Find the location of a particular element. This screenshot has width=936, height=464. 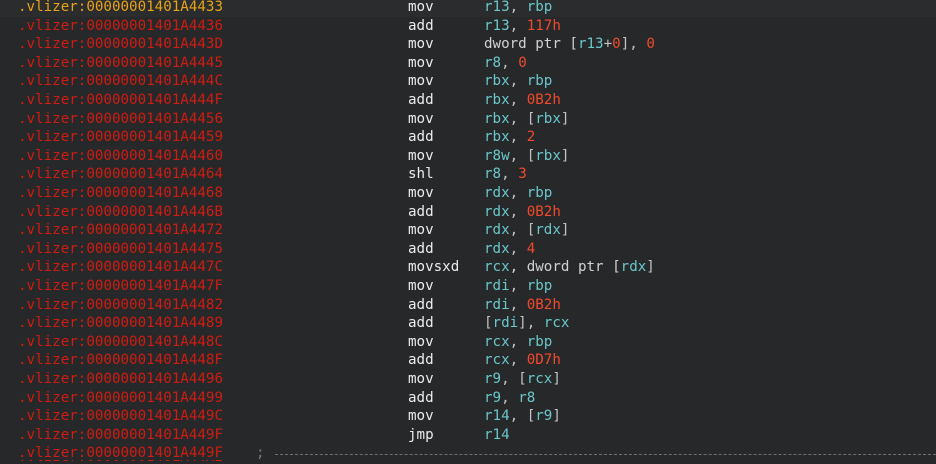

instruction-mnemonic: jmp is located at coordinates (421, 435).